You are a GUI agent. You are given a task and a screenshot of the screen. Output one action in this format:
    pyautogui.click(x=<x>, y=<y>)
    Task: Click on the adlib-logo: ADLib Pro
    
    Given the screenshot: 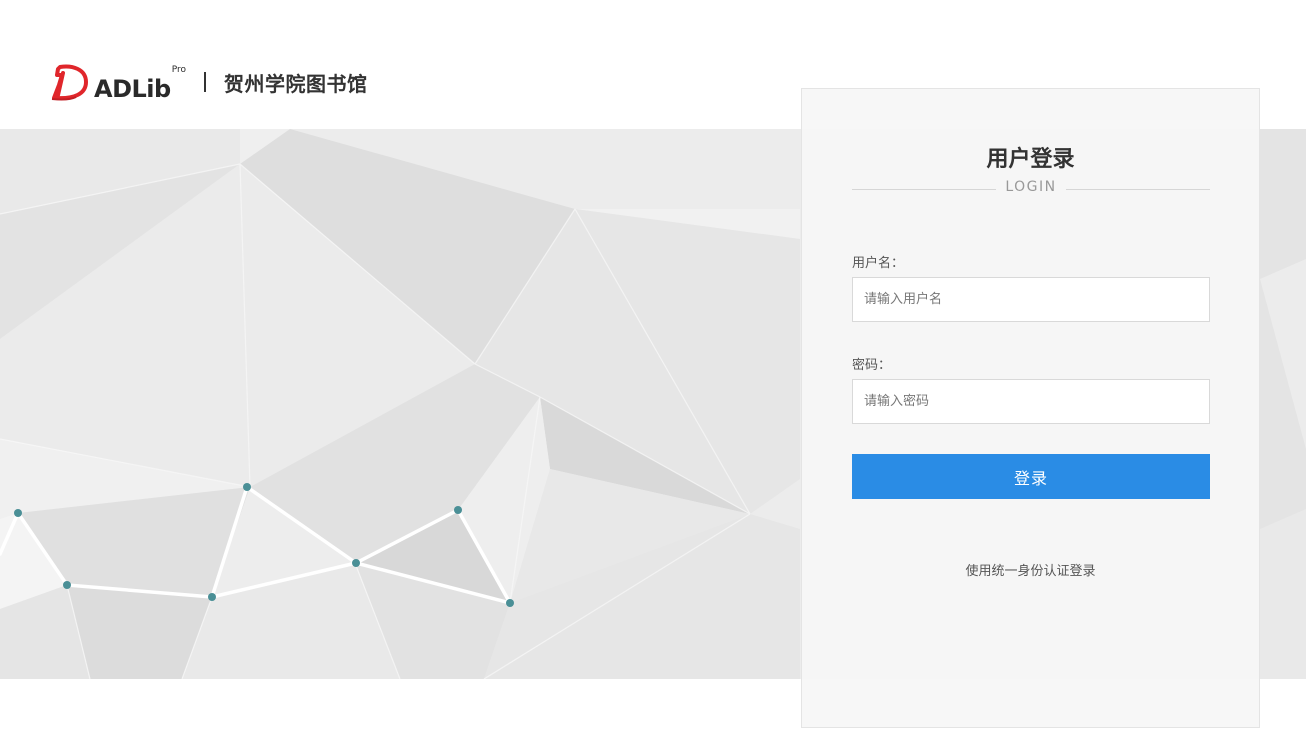 What is the action you would take?
    pyautogui.click(x=118, y=82)
    